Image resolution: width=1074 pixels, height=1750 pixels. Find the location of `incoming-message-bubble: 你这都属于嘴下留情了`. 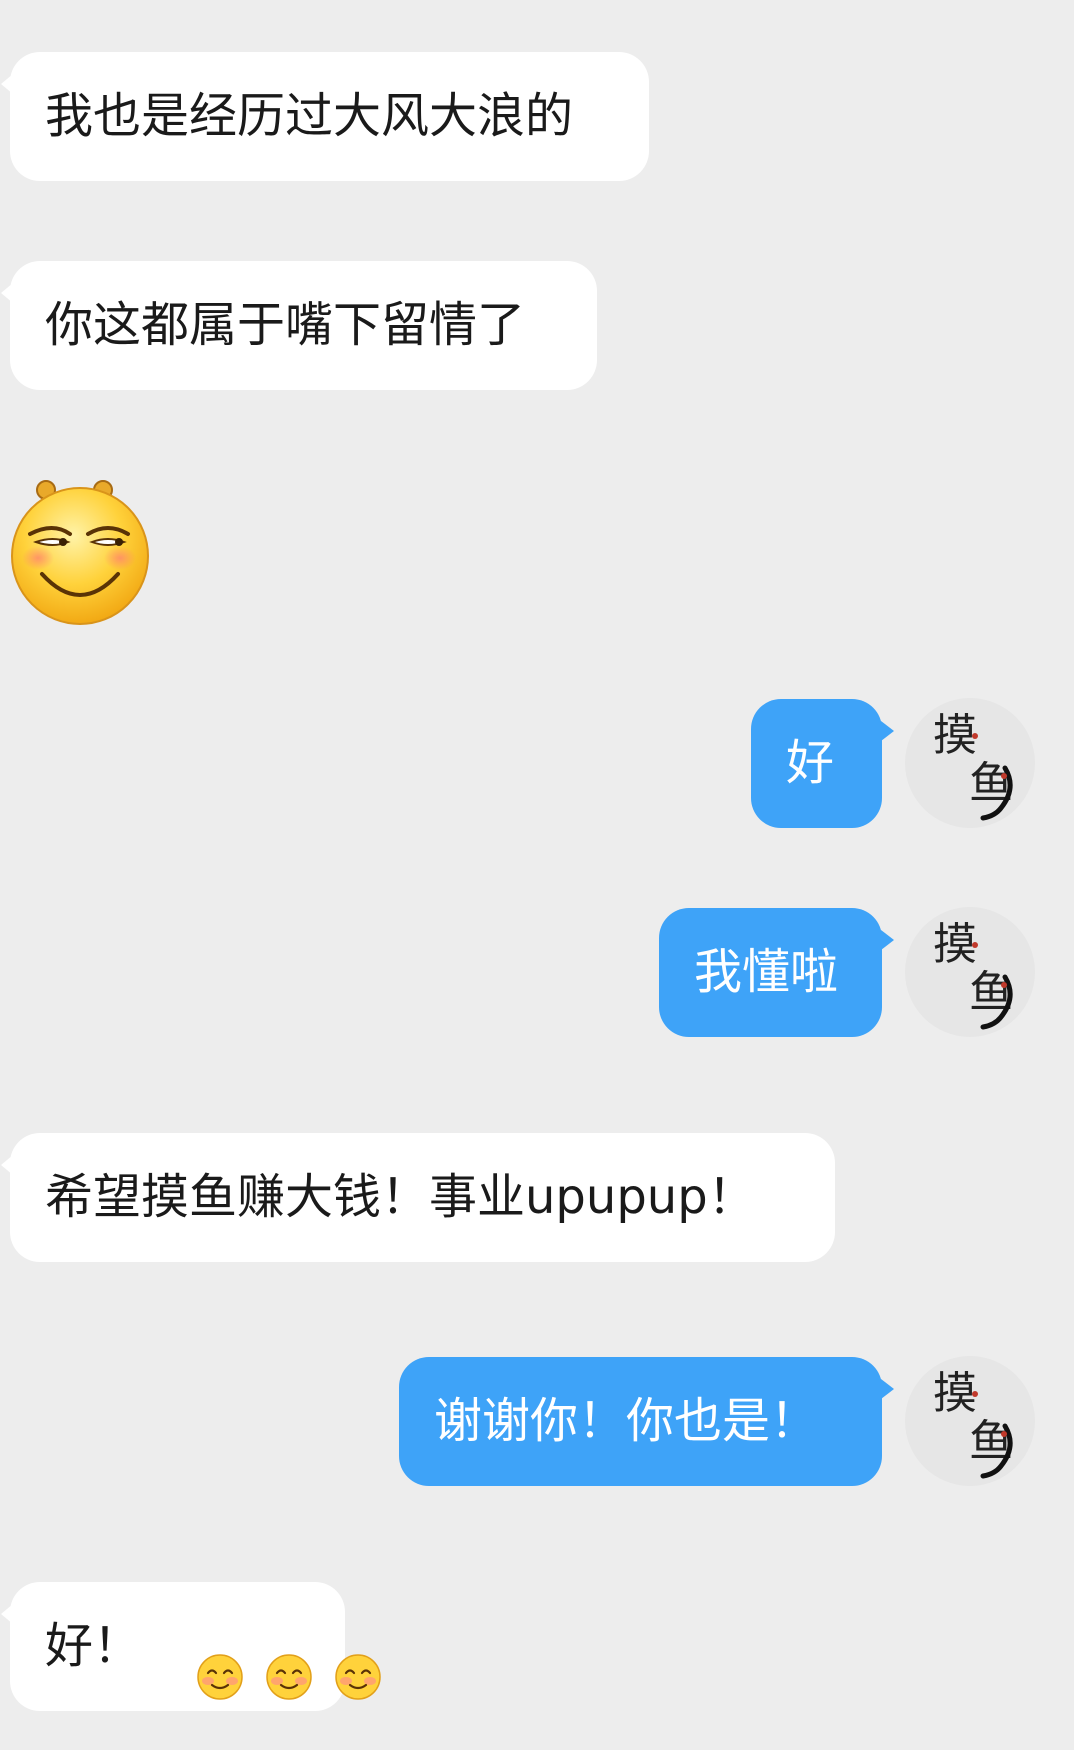

incoming-message-bubble: 你这都属于嘴下留情了 is located at coordinates (299, 325).